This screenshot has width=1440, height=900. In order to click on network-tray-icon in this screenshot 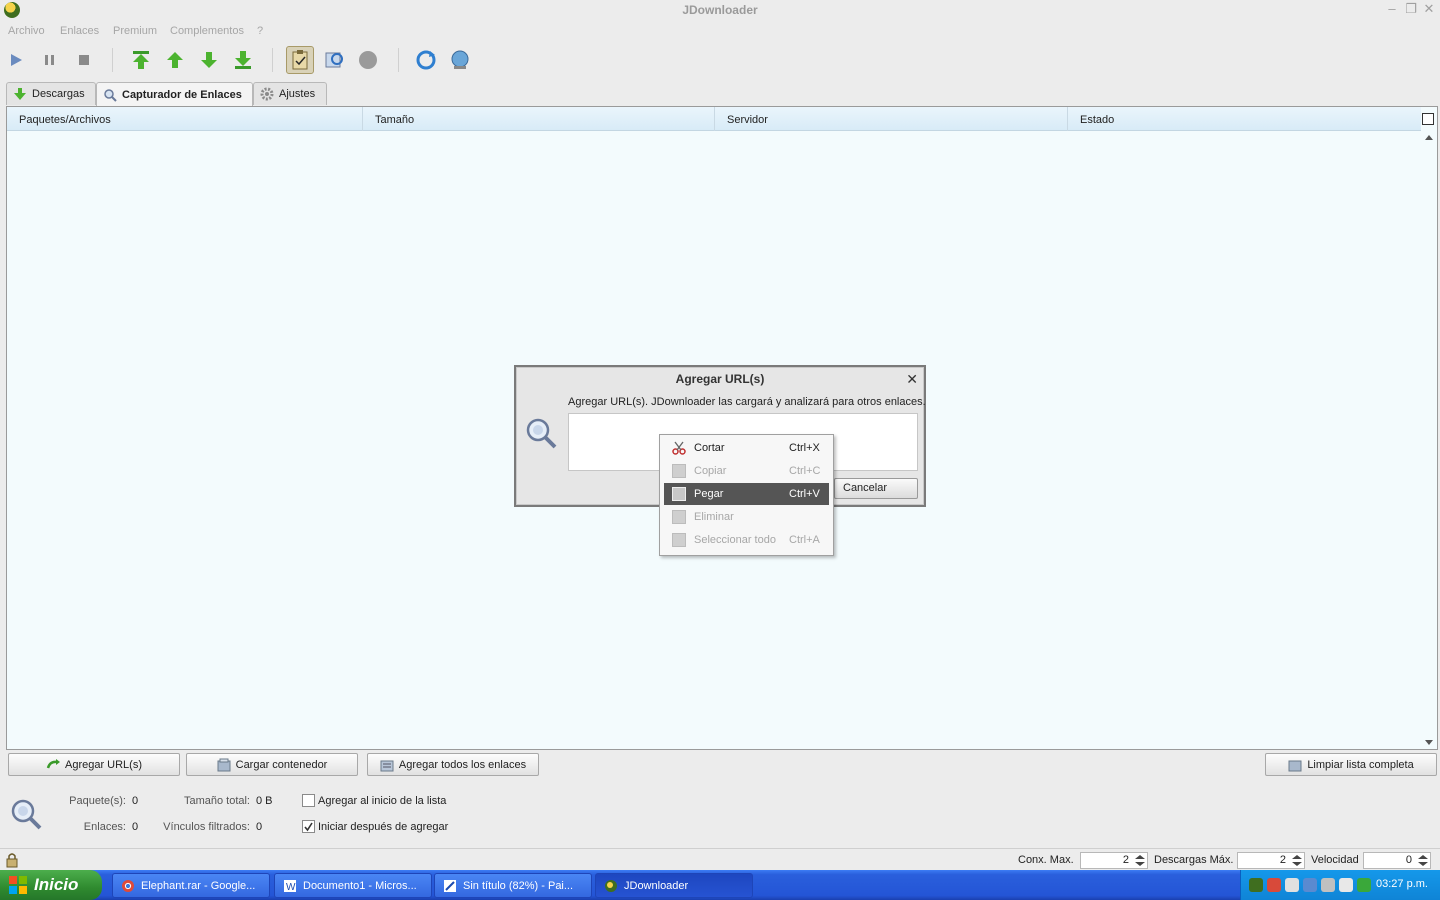, I will do `click(1274, 885)`.